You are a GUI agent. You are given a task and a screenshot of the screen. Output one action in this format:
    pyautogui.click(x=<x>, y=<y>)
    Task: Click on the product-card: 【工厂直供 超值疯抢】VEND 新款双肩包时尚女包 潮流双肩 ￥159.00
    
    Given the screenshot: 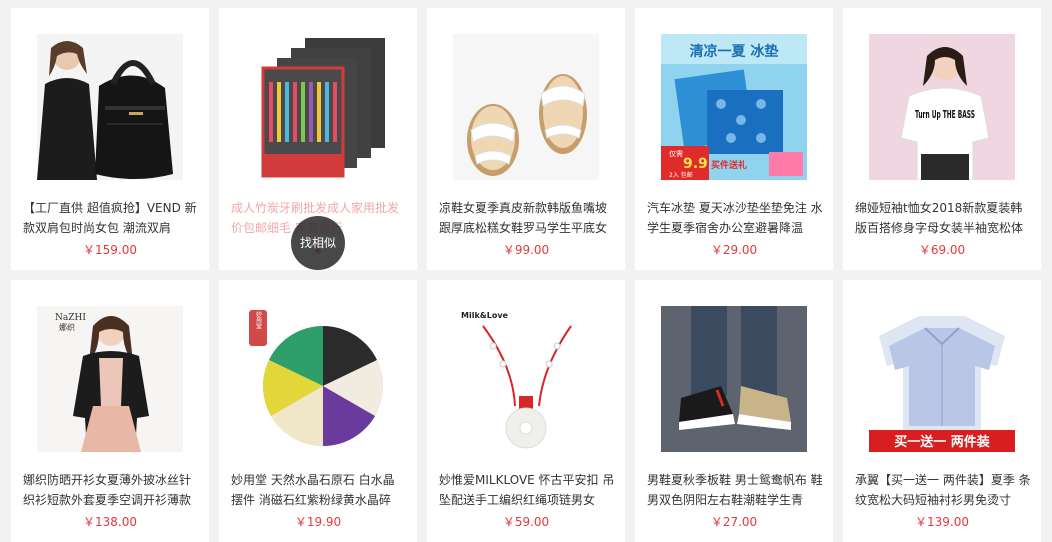 What is the action you would take?
    pyautogui.click(x=110, y=139)
    